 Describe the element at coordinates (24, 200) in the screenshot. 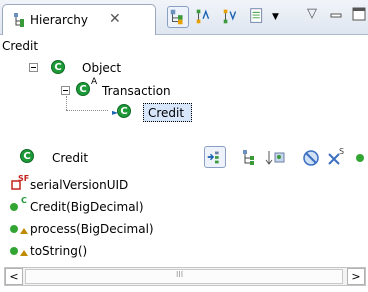

I see `constructor-modifier: C` at that location.